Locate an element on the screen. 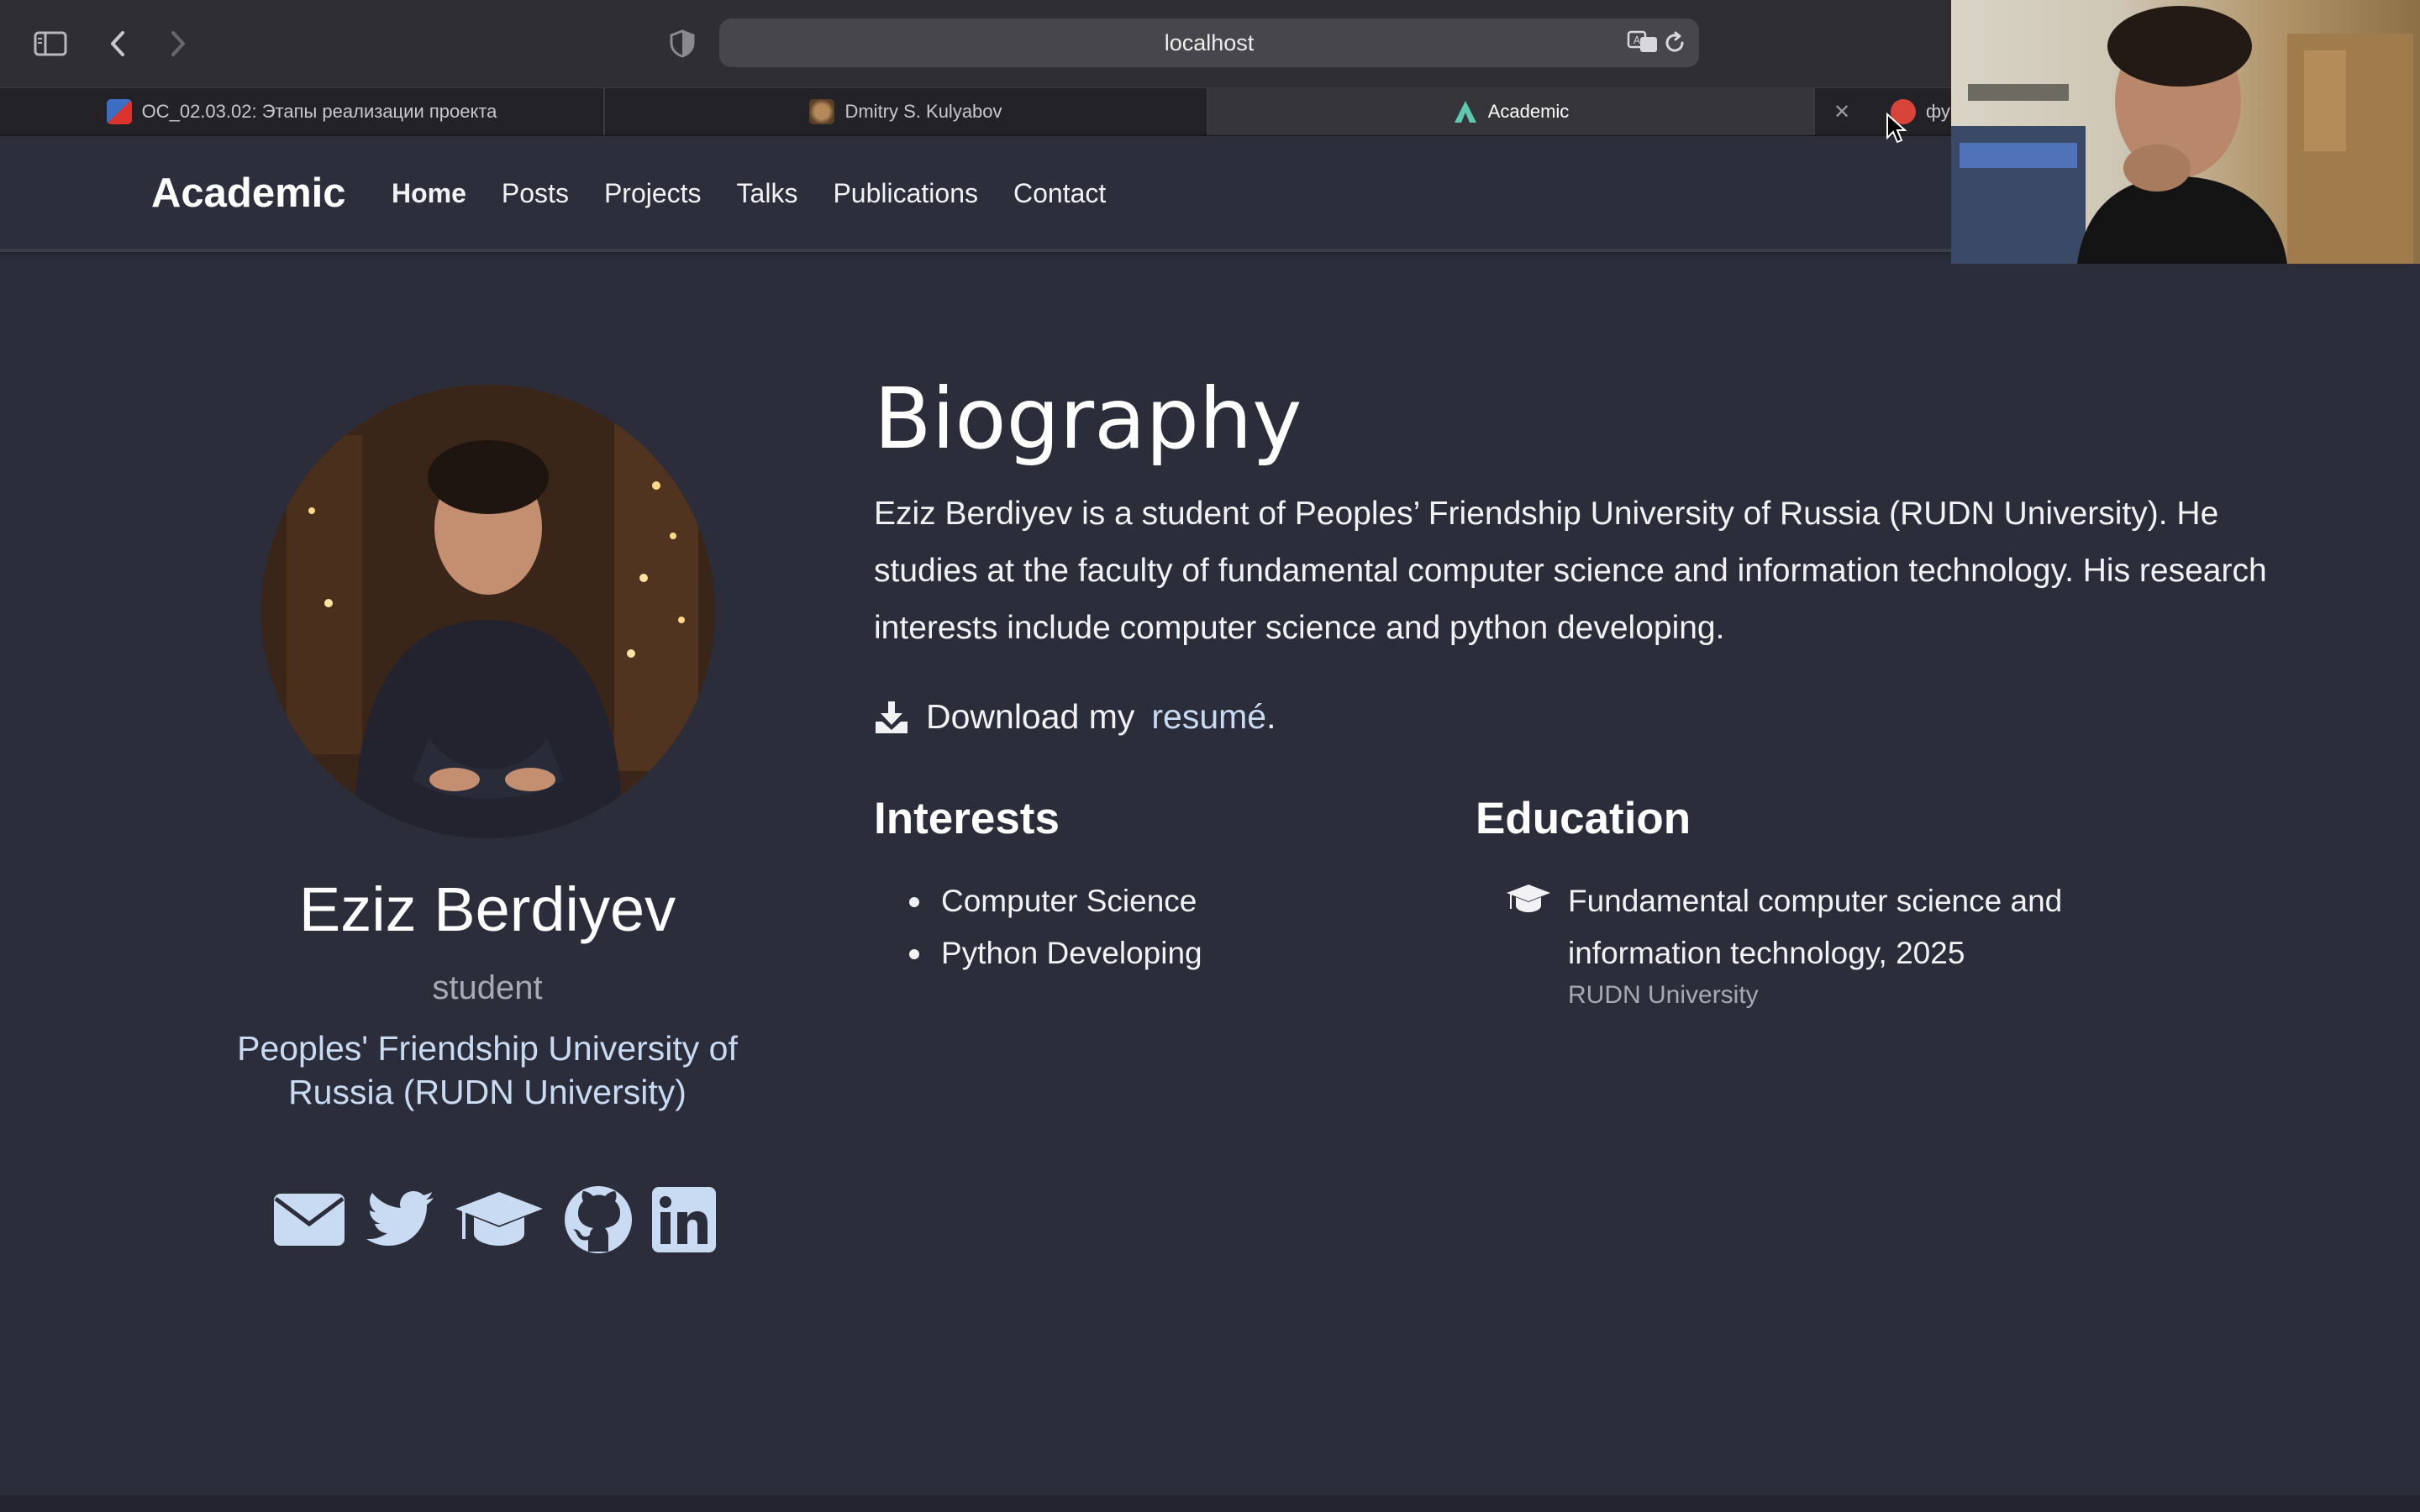  nav-contact: Contact is located at coordinates (1059, 193).